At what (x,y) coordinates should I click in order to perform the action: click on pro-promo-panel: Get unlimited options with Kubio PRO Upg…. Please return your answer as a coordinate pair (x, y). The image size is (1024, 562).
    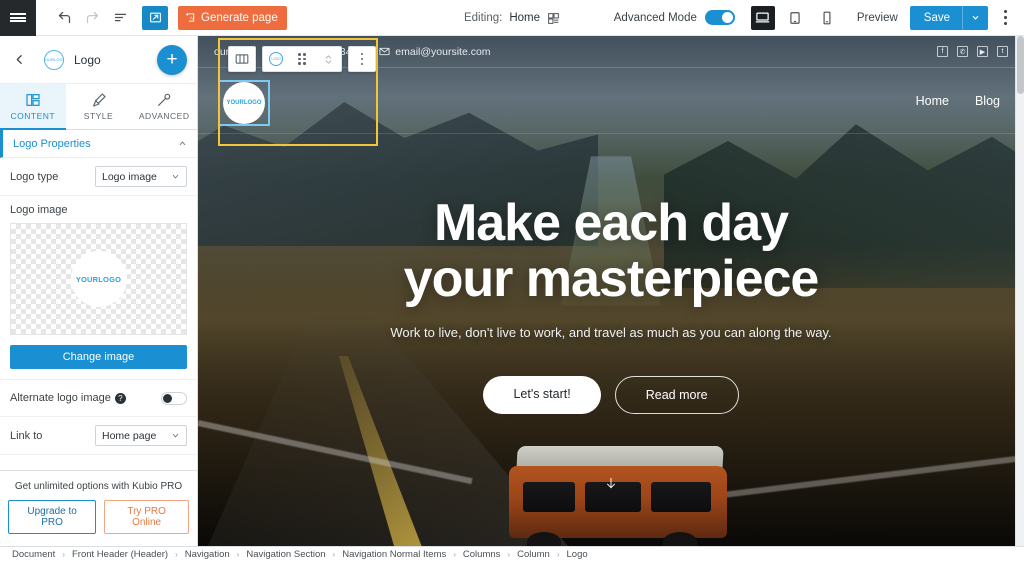
    Looking at the image, I should click on (98, 508).